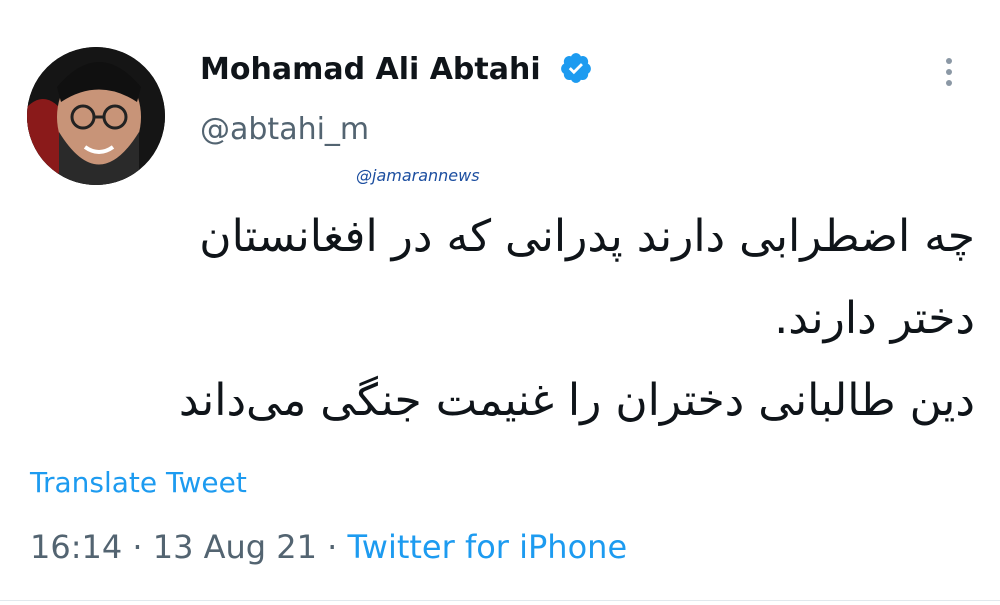  What do you see at coordinates (576, 400) in the screenshot?
I see `tweet-text-line: دین طالبانی دختران را غنیمت جنگی می‌داند` at bounding box center [576, 400].